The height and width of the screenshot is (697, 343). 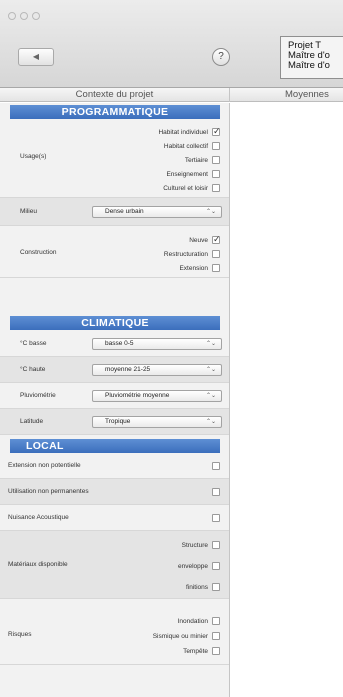 I want to click on back-button: ◀, so click(x=36, y=57).